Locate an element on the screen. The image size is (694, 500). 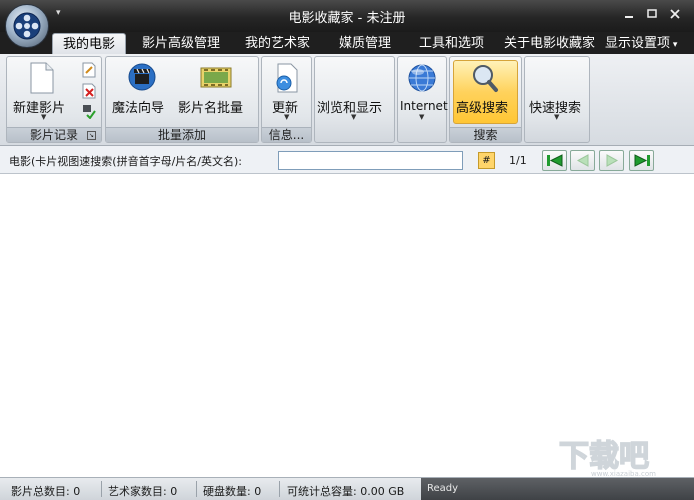
tab-my-movies: 我的电影 is located at coordinates (89, 43).